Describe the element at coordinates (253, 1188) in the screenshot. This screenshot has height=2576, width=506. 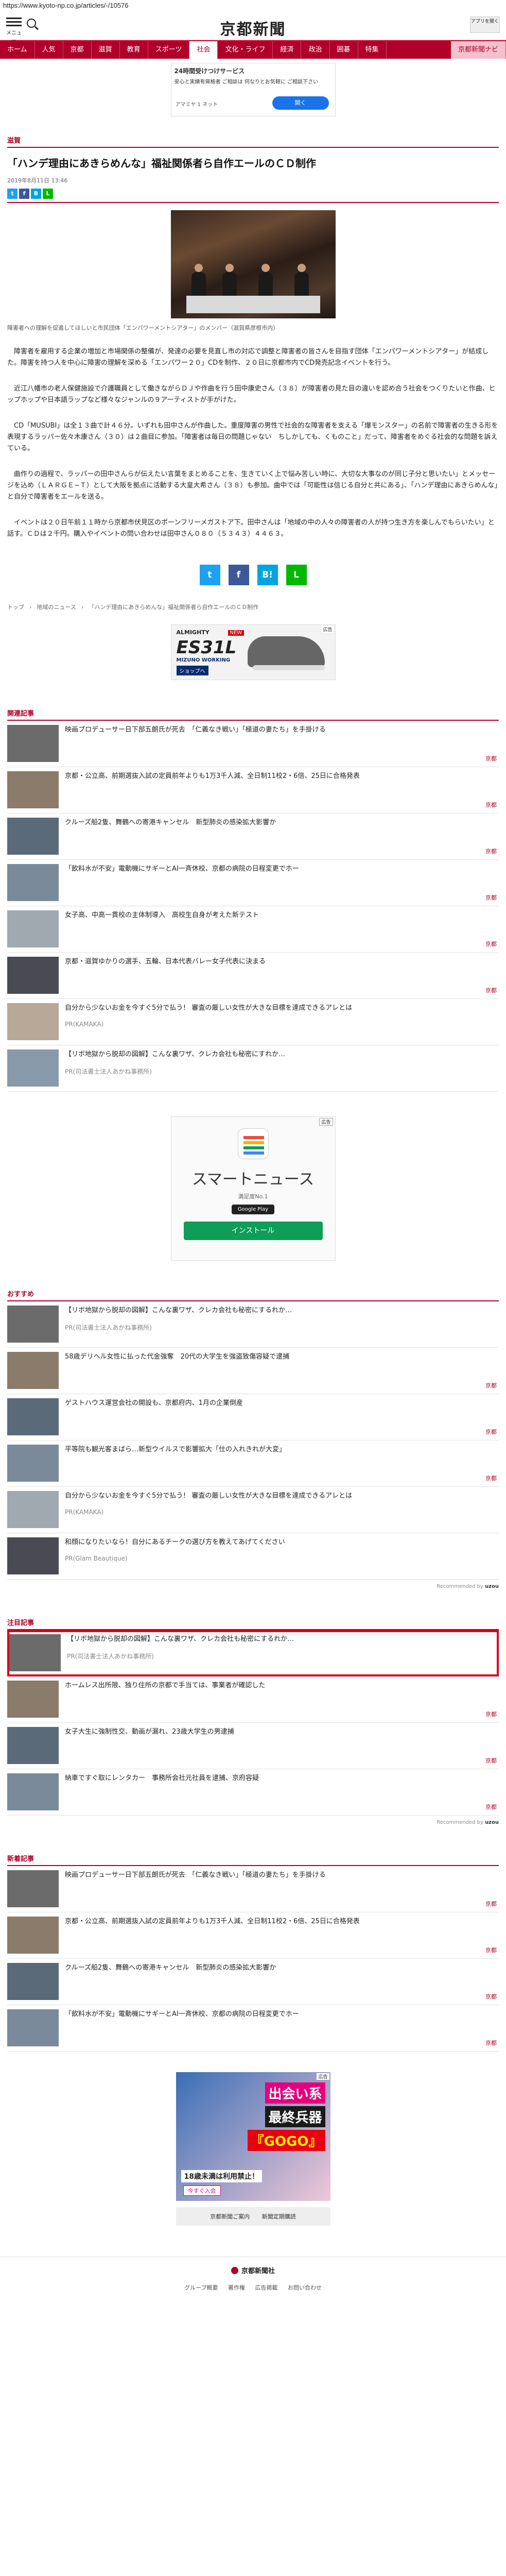
I see `smartnews-ad: 広告 スマートニュース 満足度No.1 Google Play インストール` at that location.